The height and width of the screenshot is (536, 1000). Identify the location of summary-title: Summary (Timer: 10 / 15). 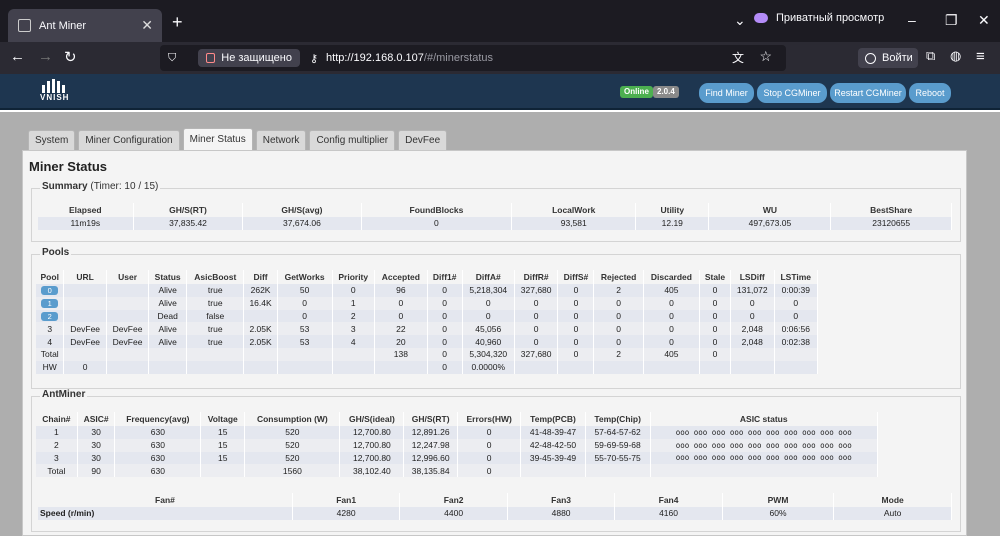
(100, 186).